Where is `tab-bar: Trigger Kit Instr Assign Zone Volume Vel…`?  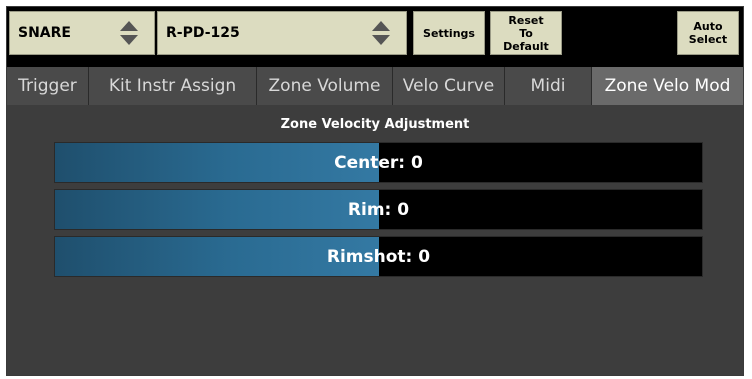
tab-bar: Trigger Kit Instr Assign Zone Volume Vel… is located at coordinates (375, 86).